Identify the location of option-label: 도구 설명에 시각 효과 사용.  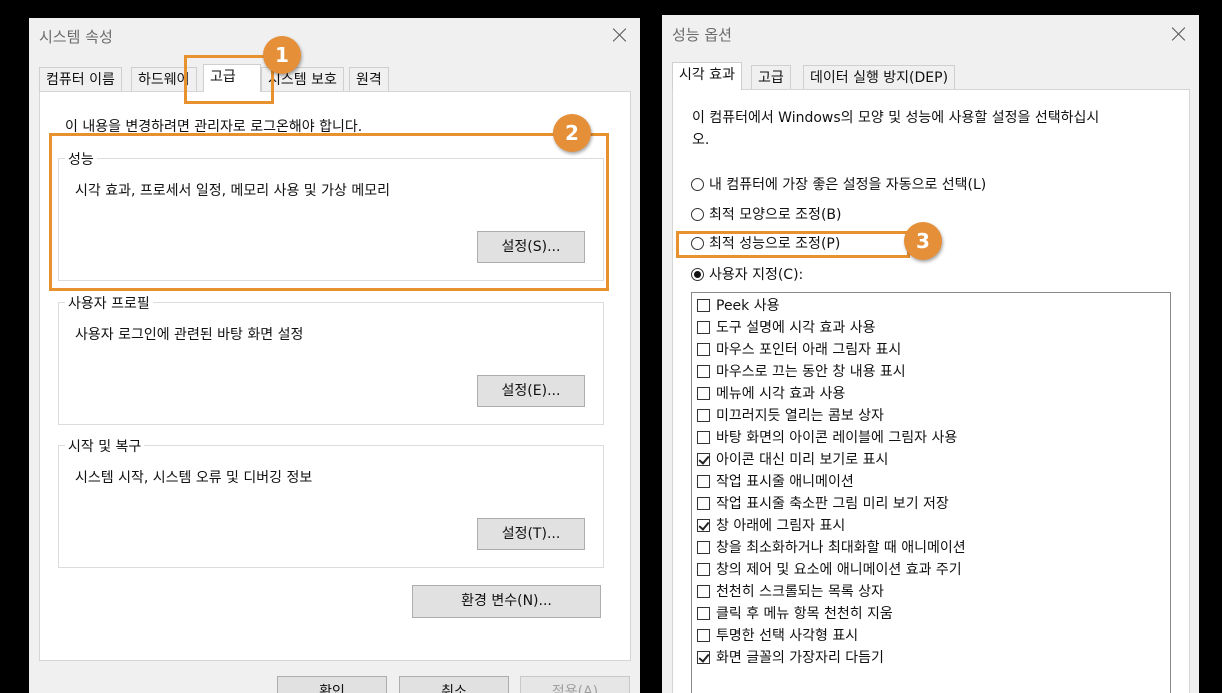
(796, 328).